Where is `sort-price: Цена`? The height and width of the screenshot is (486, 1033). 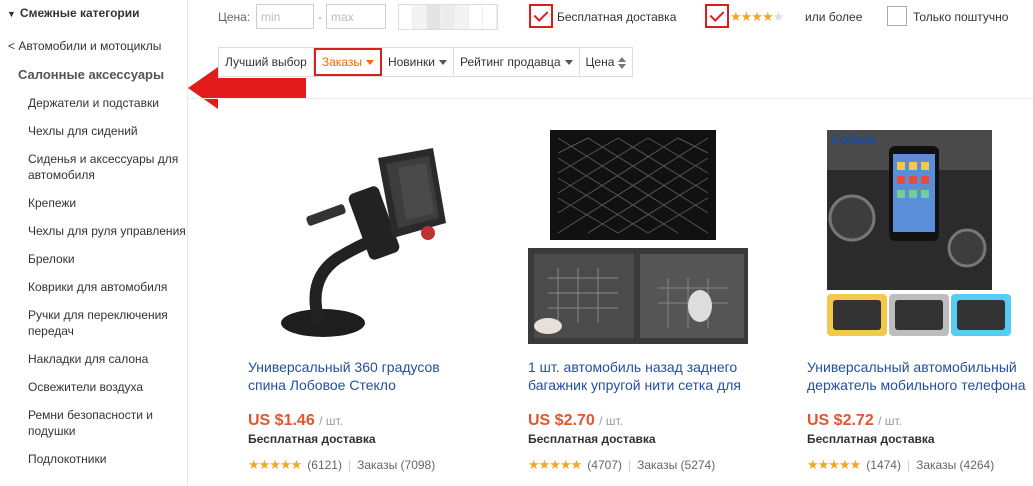 sort-price: Цена is located at coordinates (606, 62).